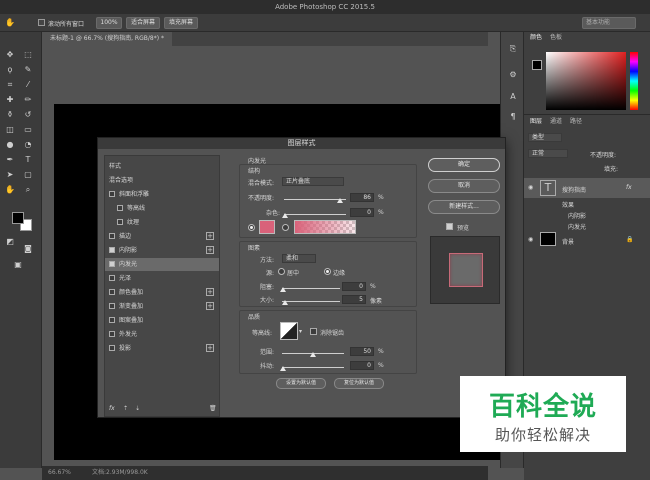 This screenshot has height=480, width=650. I want to click on layer-row: ◉ 背景 🔒, so click(587, 240).